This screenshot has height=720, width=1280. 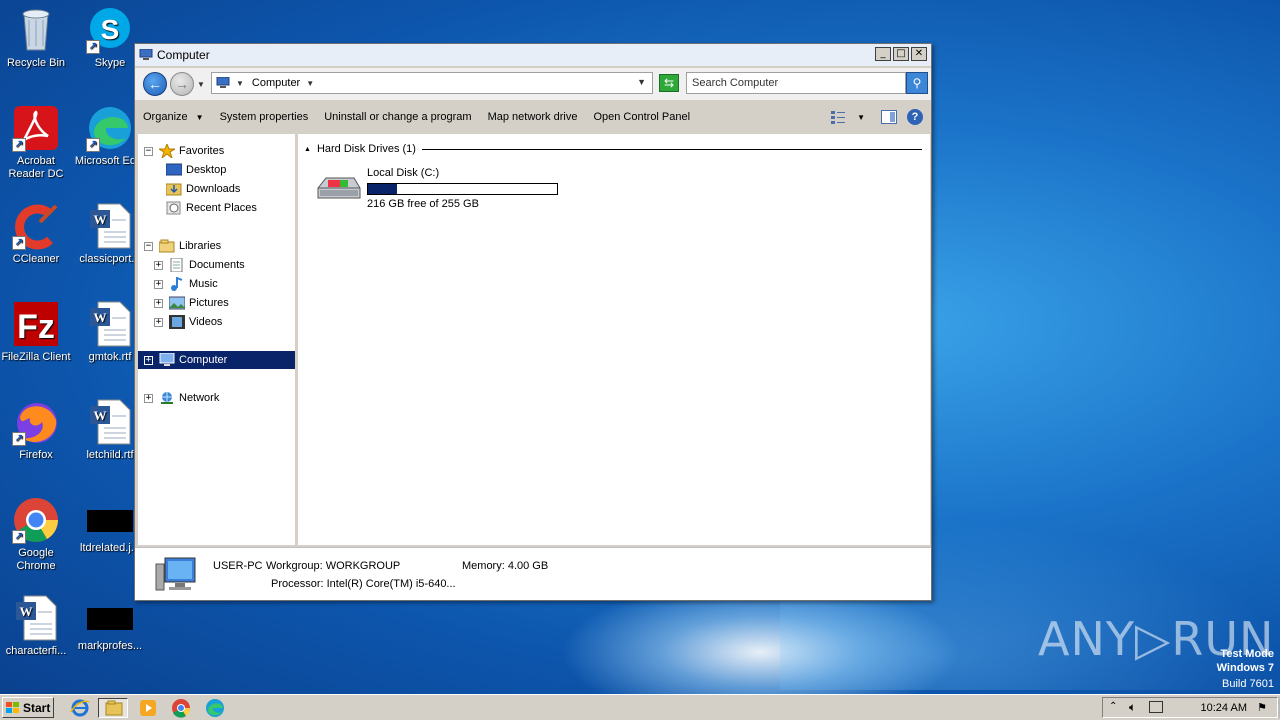 I want to click on desktop-icon-acrobat: ↗ Acrobat Reader DC, so click(x=36, y=142).